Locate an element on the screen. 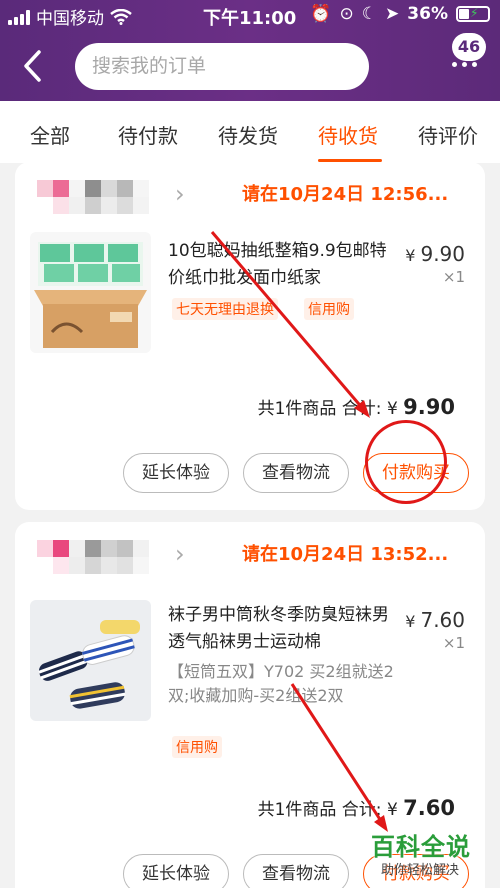 This screenshot has height=888, width=500. more-icon is located at coordinates (464, 64).